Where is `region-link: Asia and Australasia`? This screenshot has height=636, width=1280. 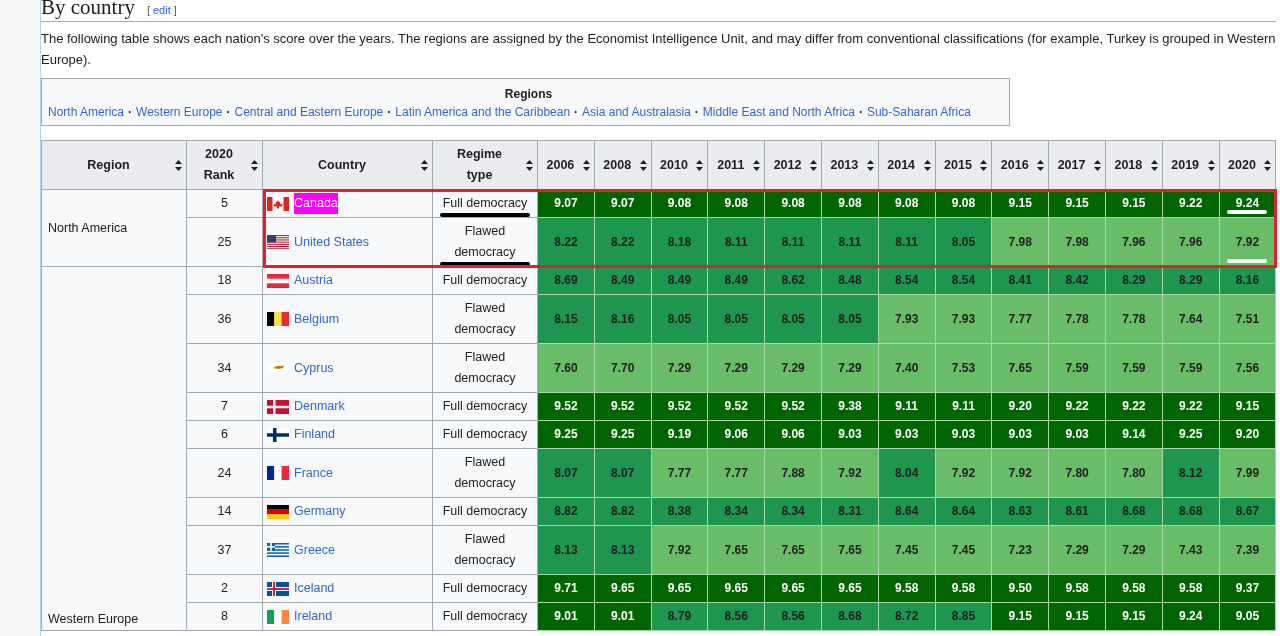 region-link: Asia and Australasia is located at coordinates (636, 112).